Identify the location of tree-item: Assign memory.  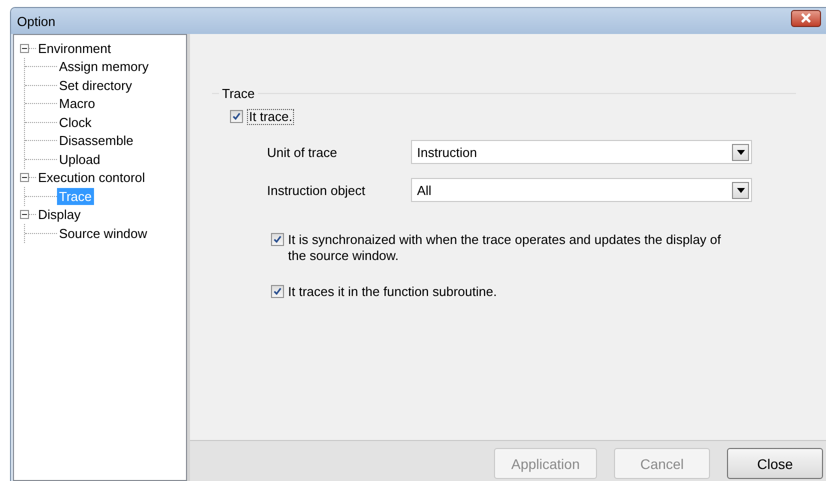
(104, 67).